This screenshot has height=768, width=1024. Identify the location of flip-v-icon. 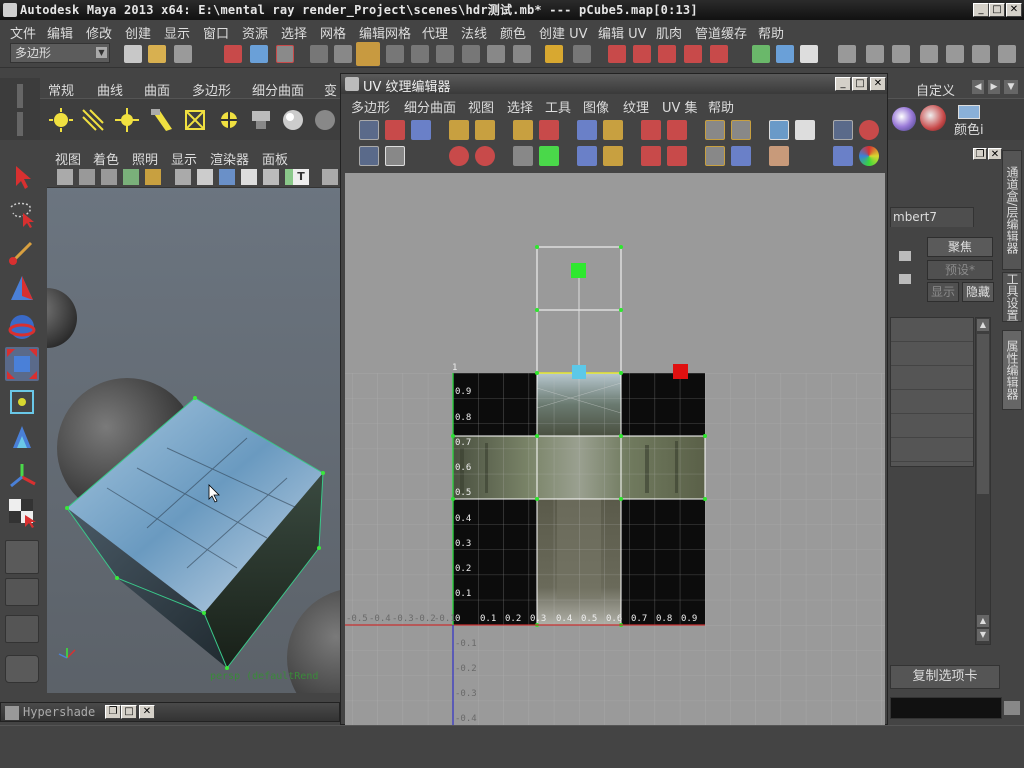
(485, 130).